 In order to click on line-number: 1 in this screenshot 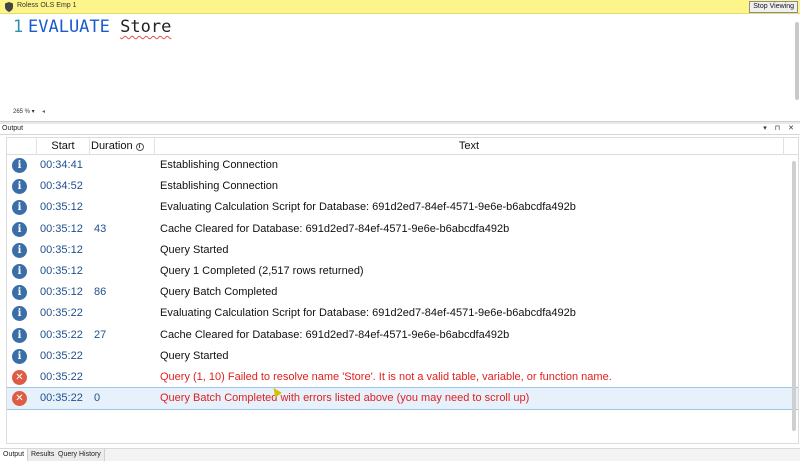, I will do `click(18, 27)`.